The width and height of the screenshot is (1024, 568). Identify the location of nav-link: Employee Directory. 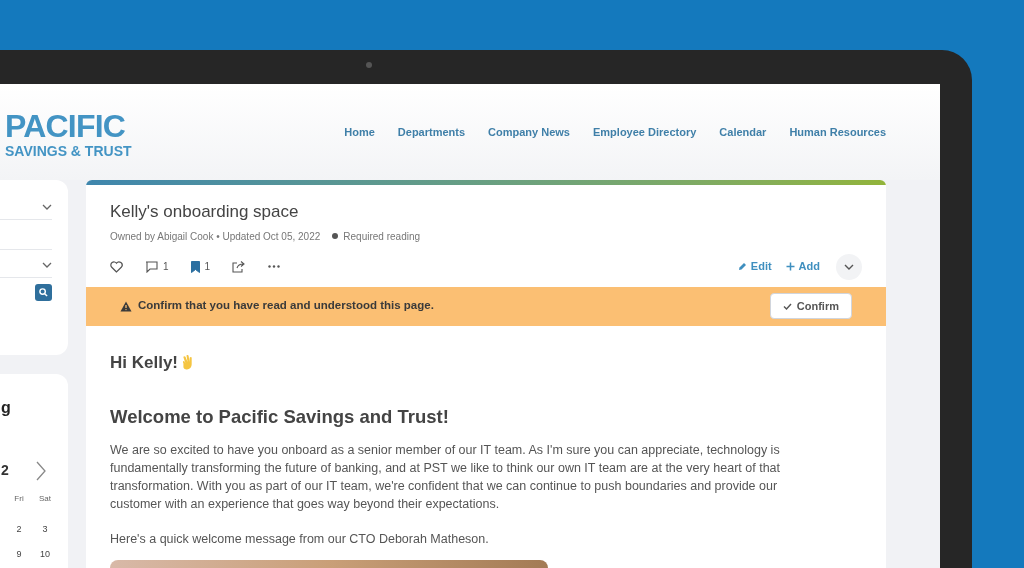
(645, 132).